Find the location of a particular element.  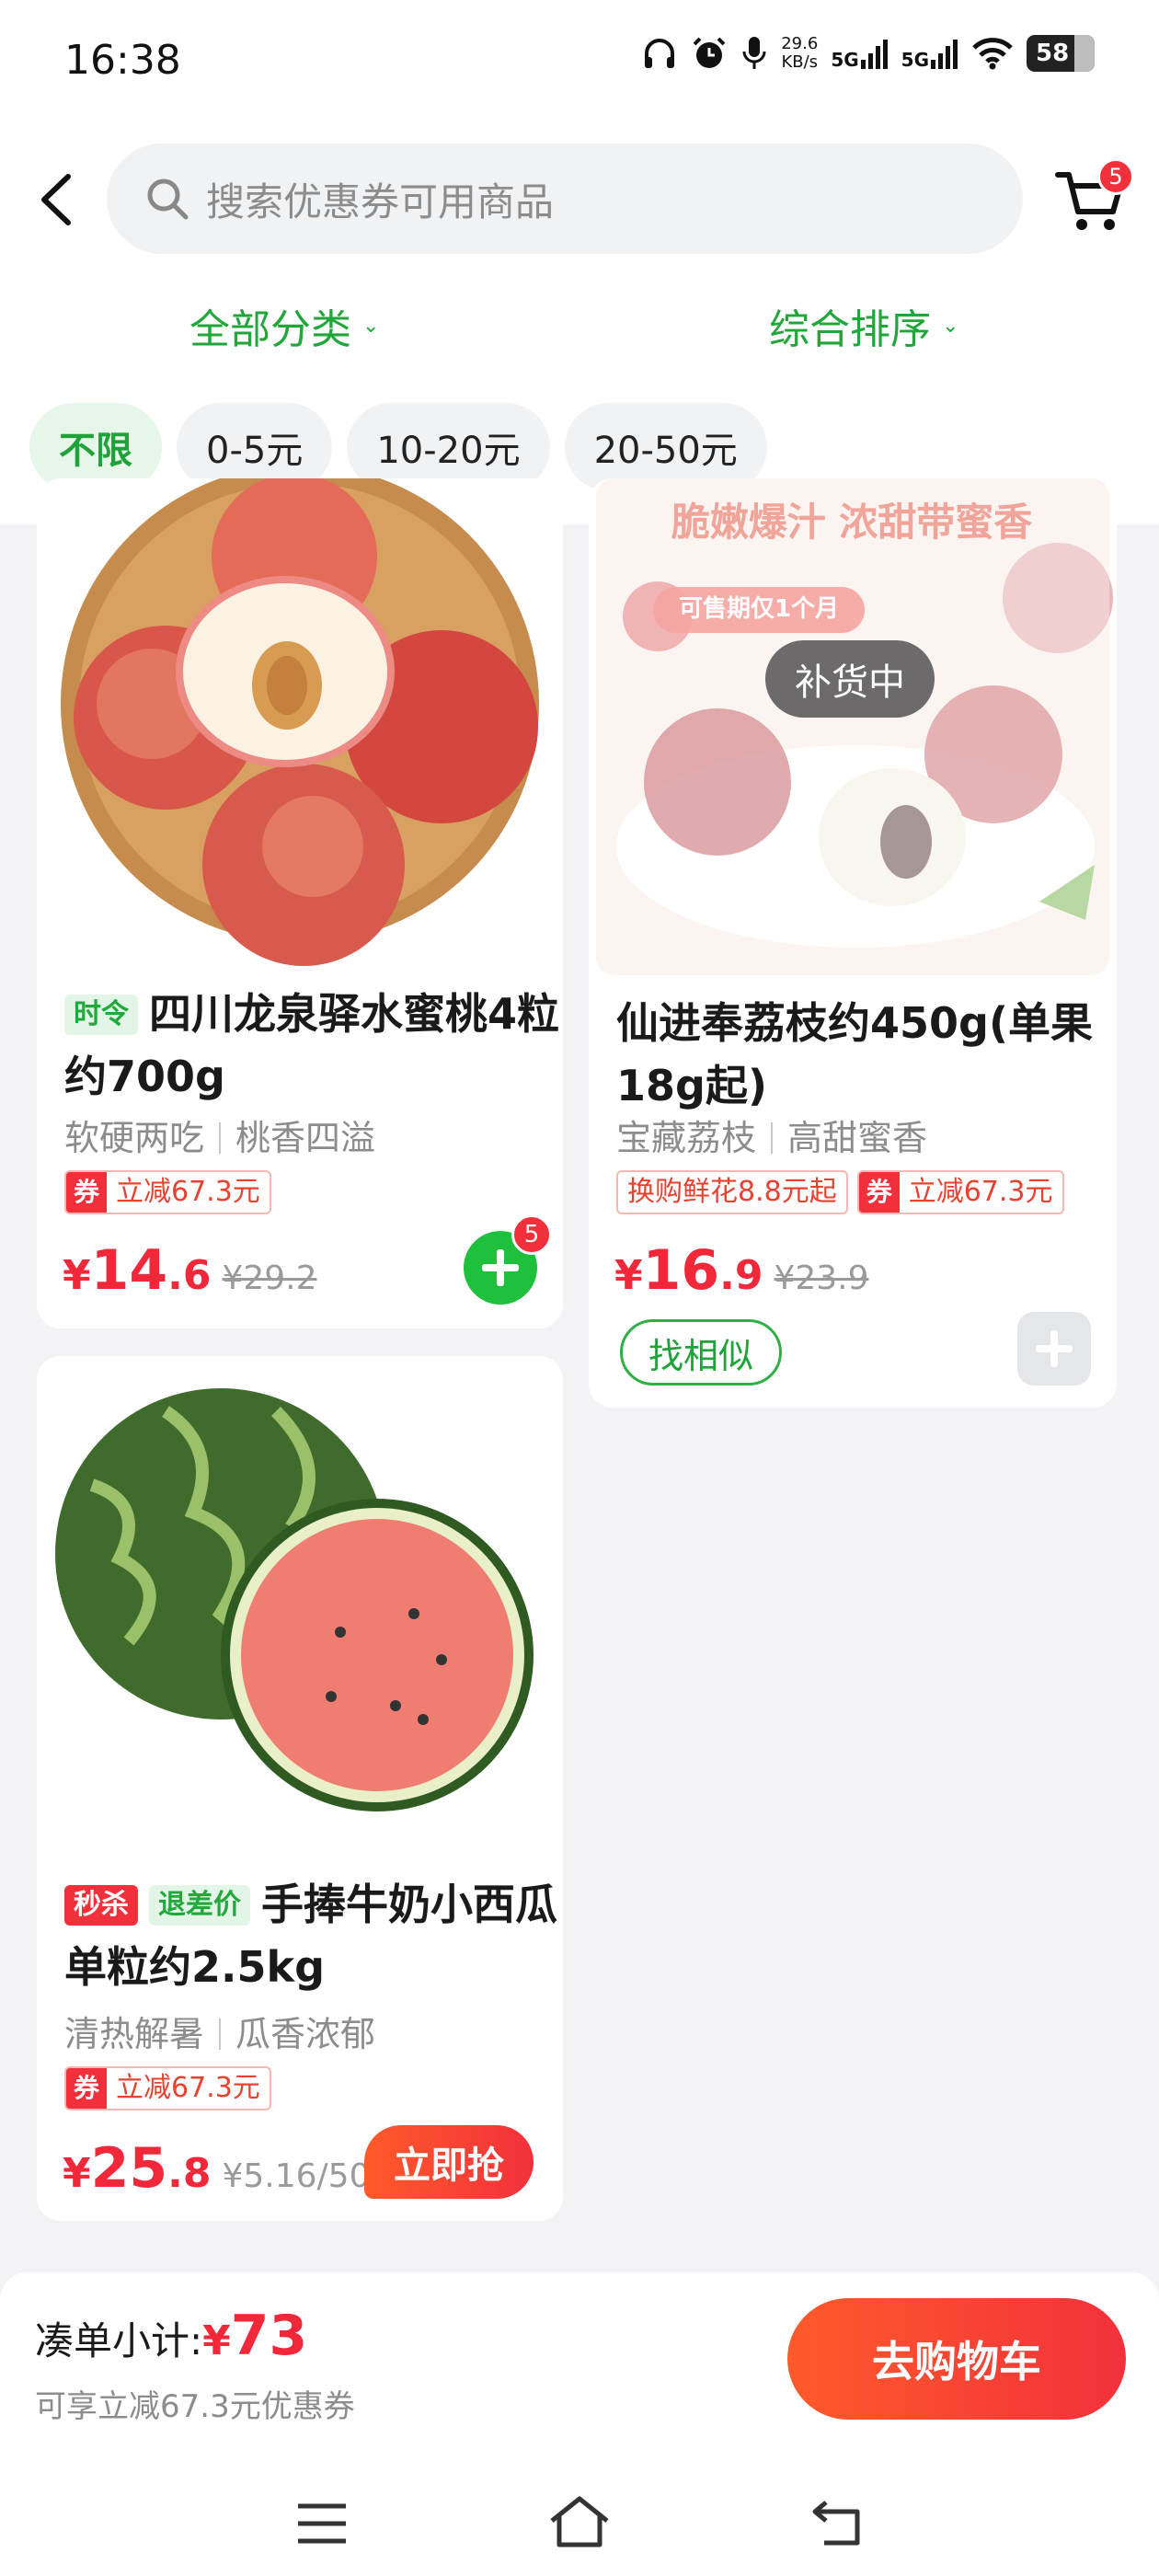

subtotal: 凑单小计: ¥ 73 is located at coordinates (171, 2336).